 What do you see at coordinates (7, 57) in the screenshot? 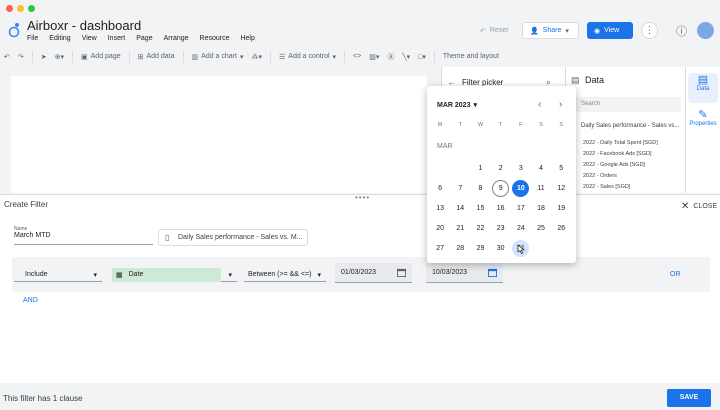
I see `undo-icon: ↶` at bounding box center [7, 57].